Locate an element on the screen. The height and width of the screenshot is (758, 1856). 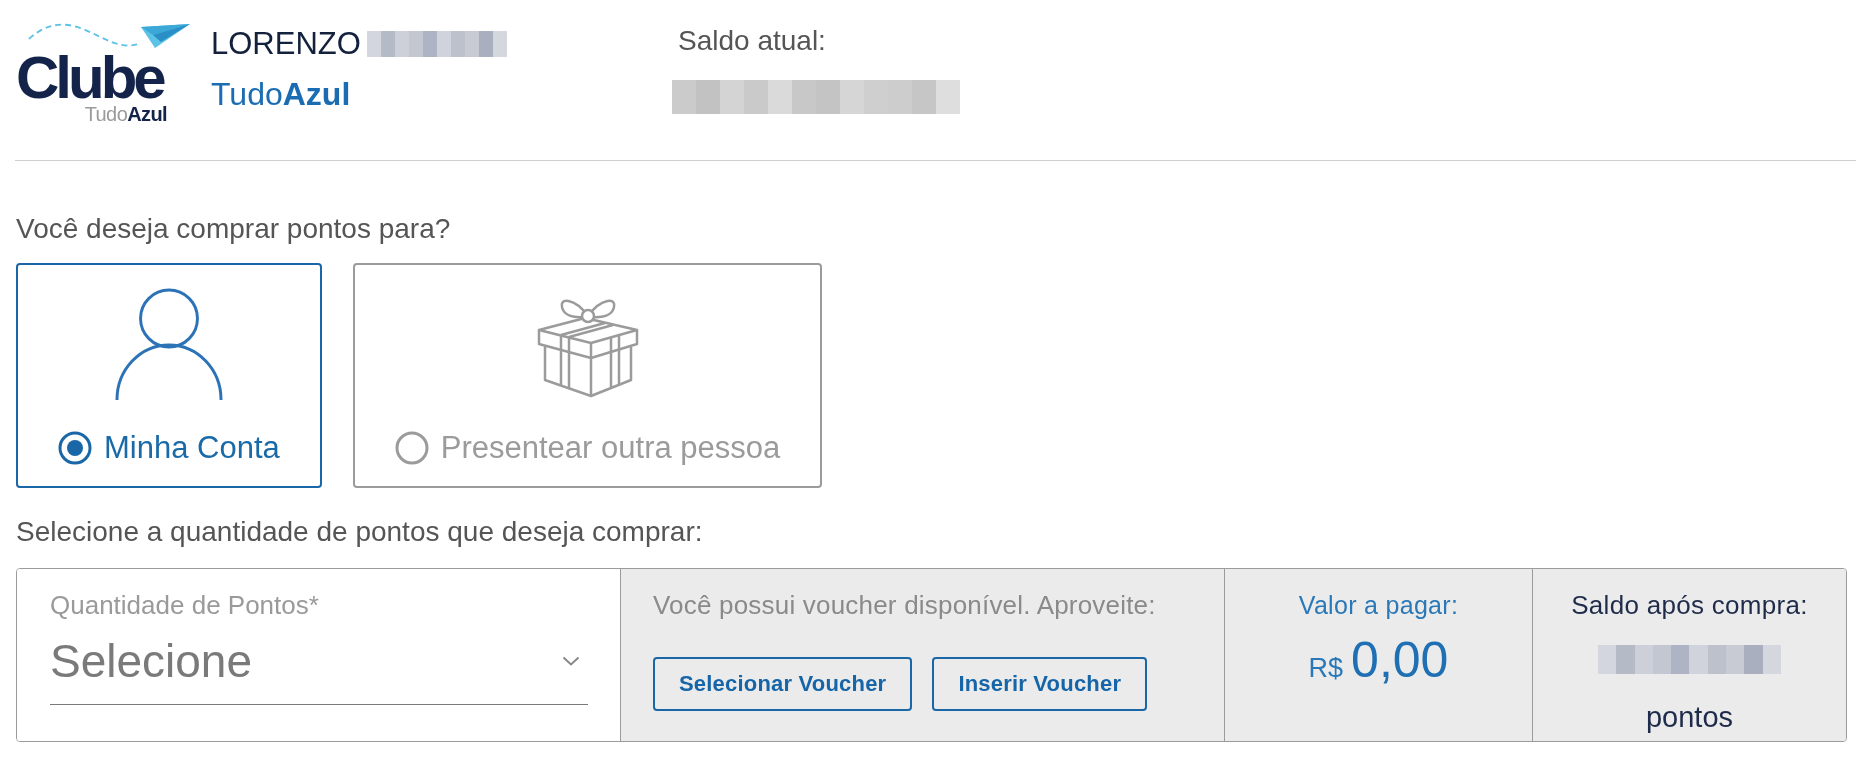
voucher-button: Selecionar Voucher is located at coordinates (783, 684).